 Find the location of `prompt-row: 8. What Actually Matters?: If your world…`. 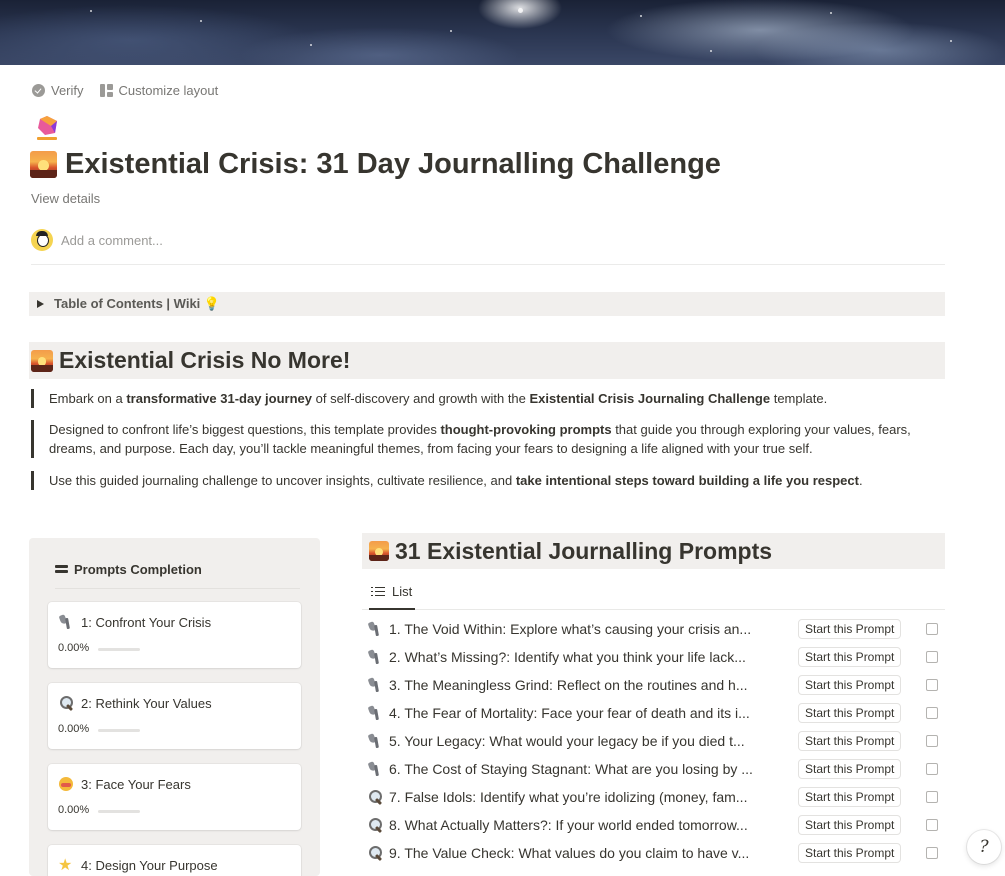

prompt-row: 8. What Actually Matters?: If your world… is located at coordinates (656, 825).